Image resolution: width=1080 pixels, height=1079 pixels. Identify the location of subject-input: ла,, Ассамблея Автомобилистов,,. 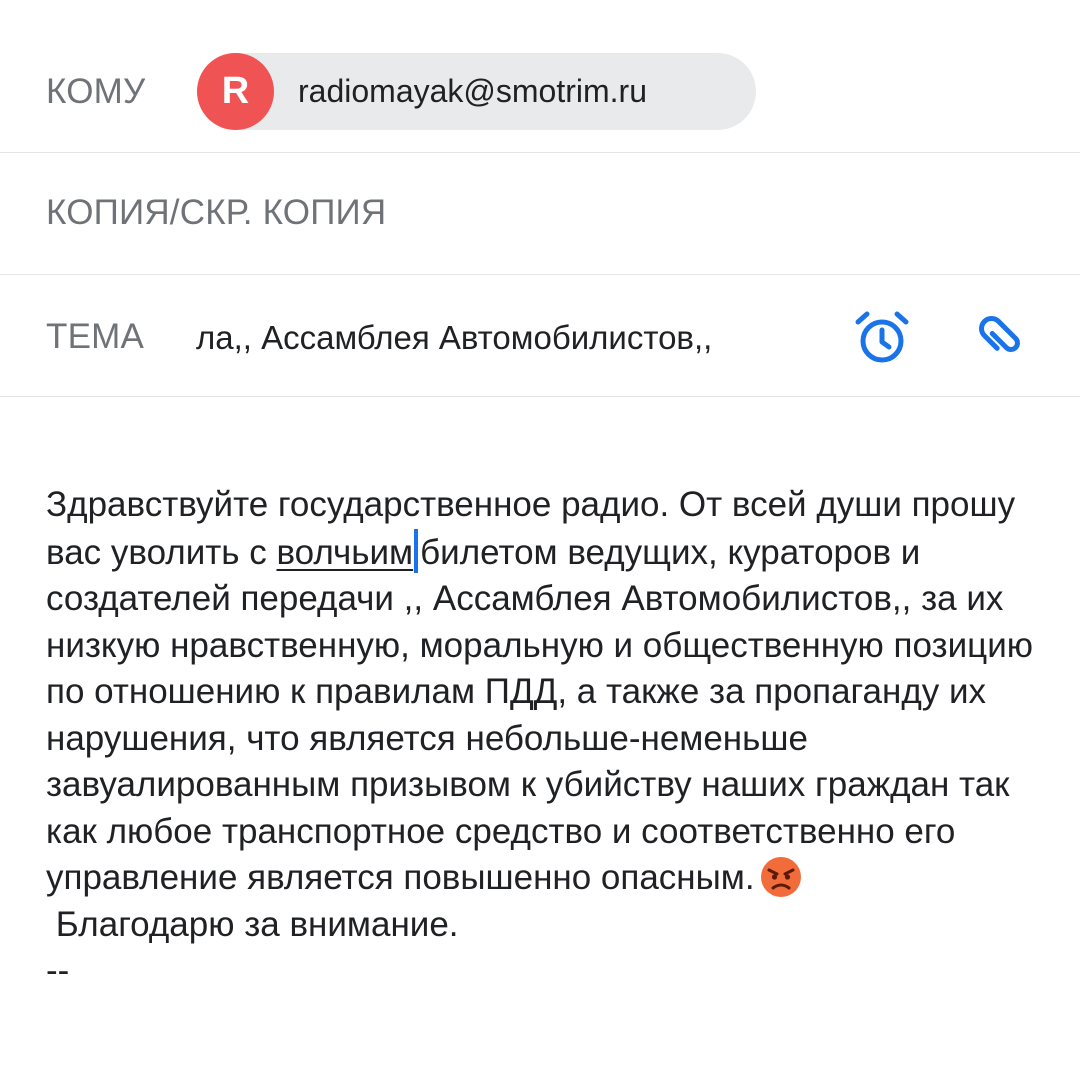
(496, 338).